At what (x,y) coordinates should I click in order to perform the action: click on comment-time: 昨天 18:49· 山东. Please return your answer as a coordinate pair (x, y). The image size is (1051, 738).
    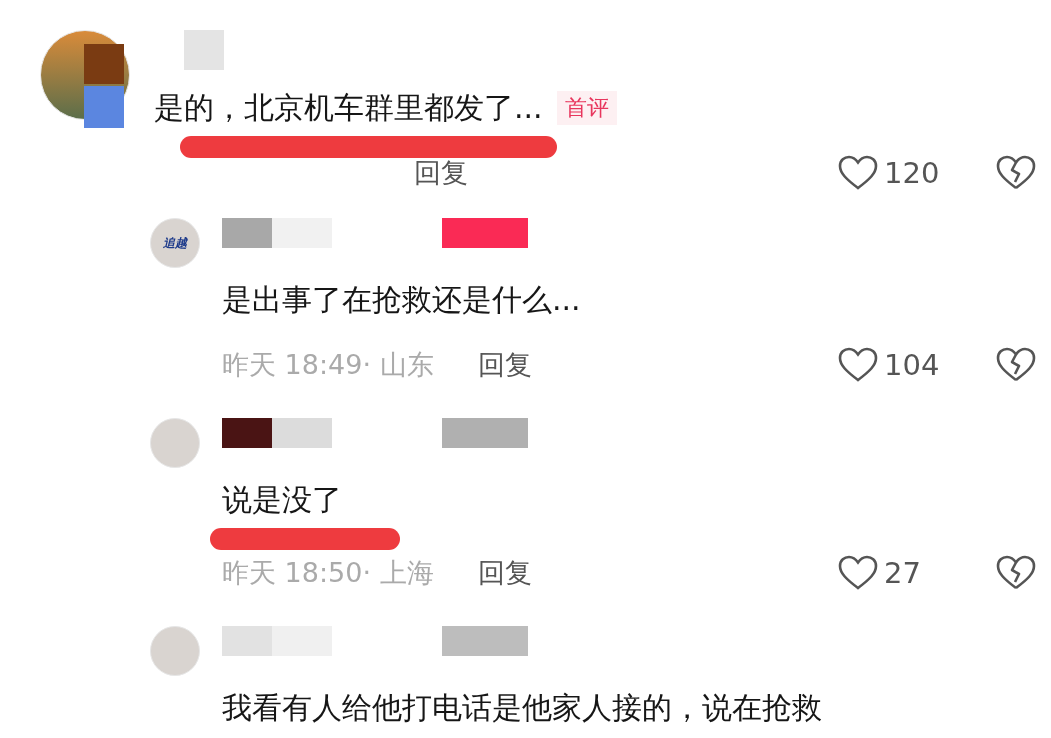
    Looking at the image, I should click on (328, 365).